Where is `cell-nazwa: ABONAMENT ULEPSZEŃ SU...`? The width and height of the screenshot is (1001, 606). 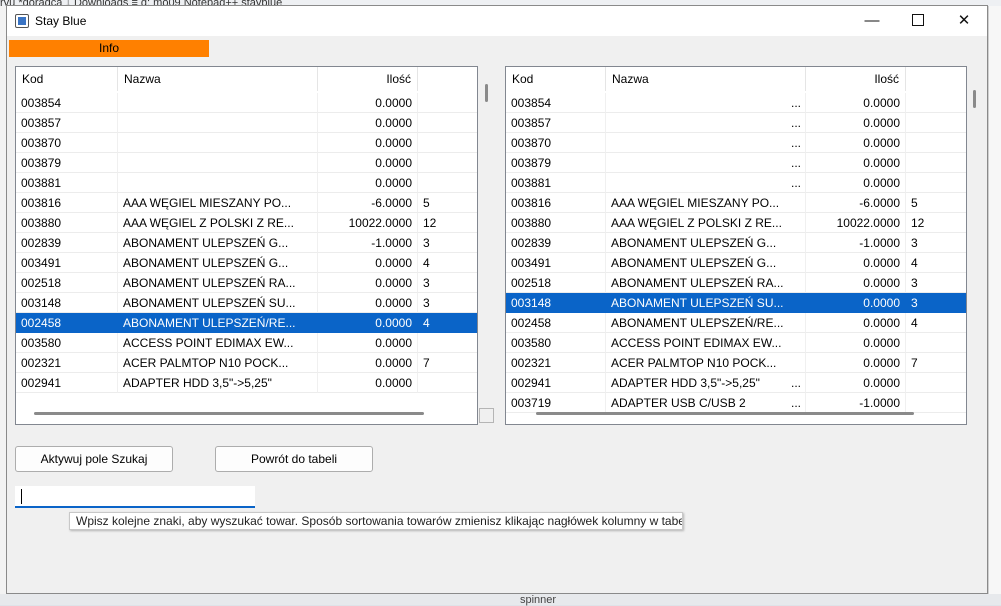
cell-nazwa: ABONAMENT ULEPSZEŃ SU... is located at coordinates (697, 303).